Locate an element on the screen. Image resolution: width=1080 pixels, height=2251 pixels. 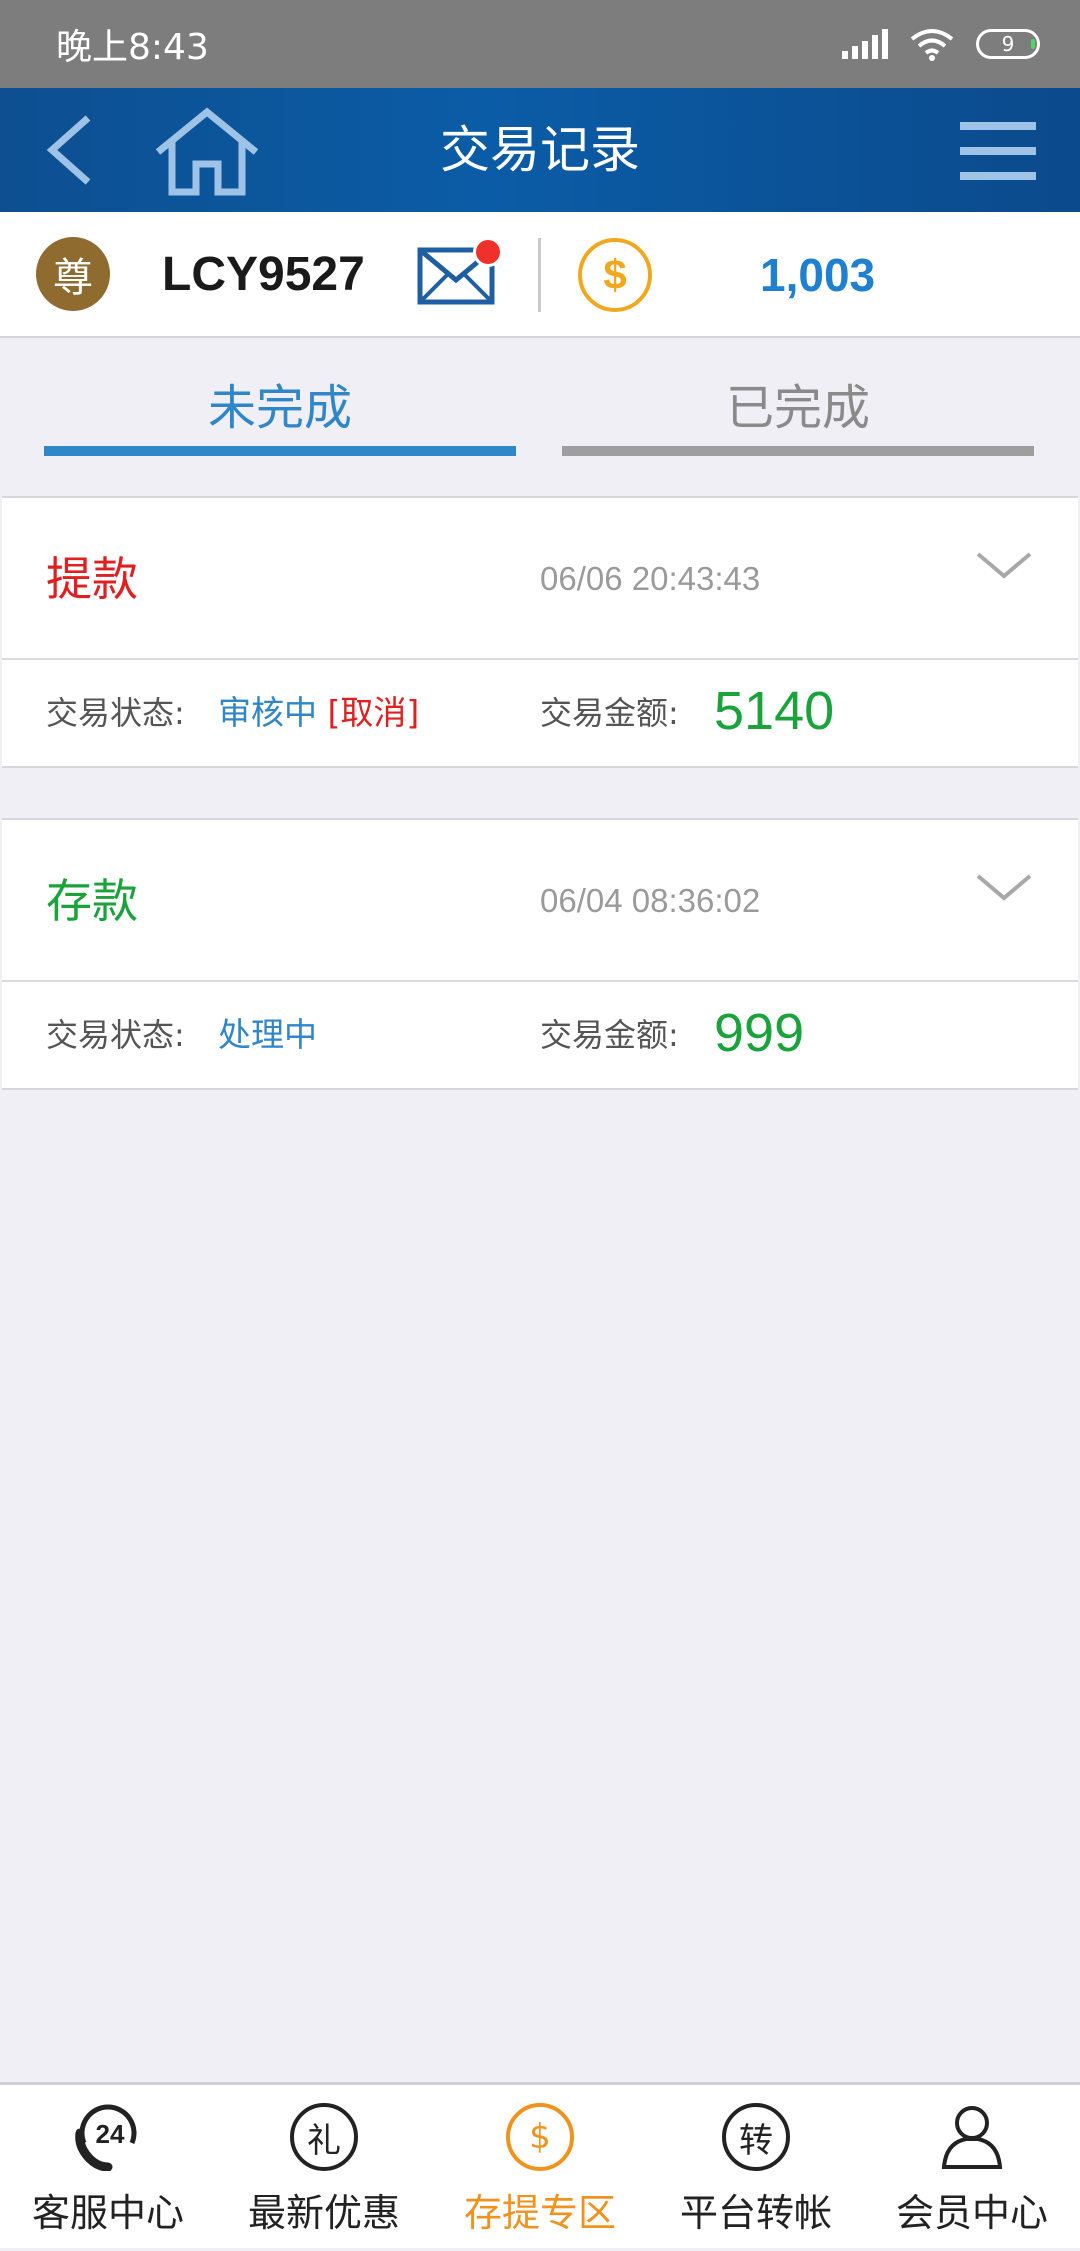
status-icons: 9 is located at coordinates (941, 44).